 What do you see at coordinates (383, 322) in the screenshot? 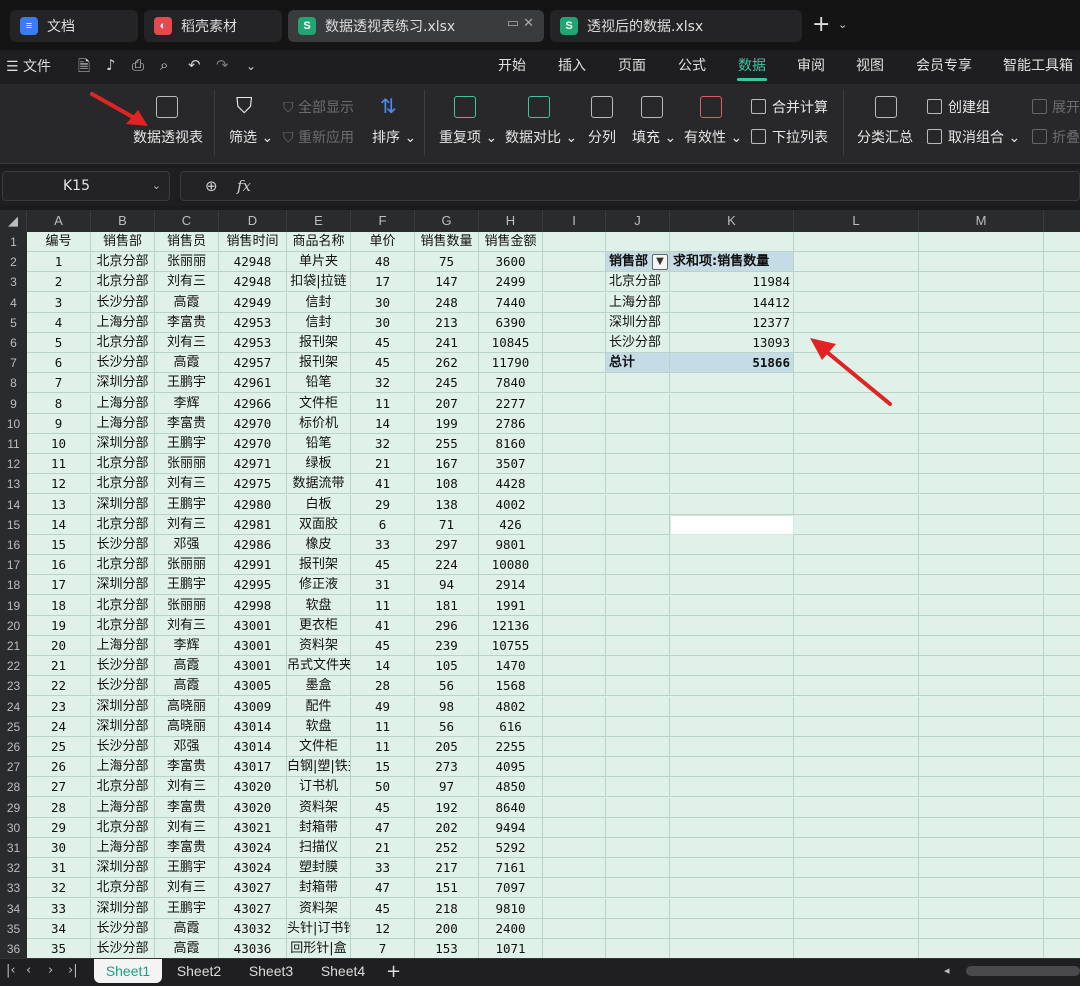
I see `data-cell: 30` at bounding box center [383, 322].